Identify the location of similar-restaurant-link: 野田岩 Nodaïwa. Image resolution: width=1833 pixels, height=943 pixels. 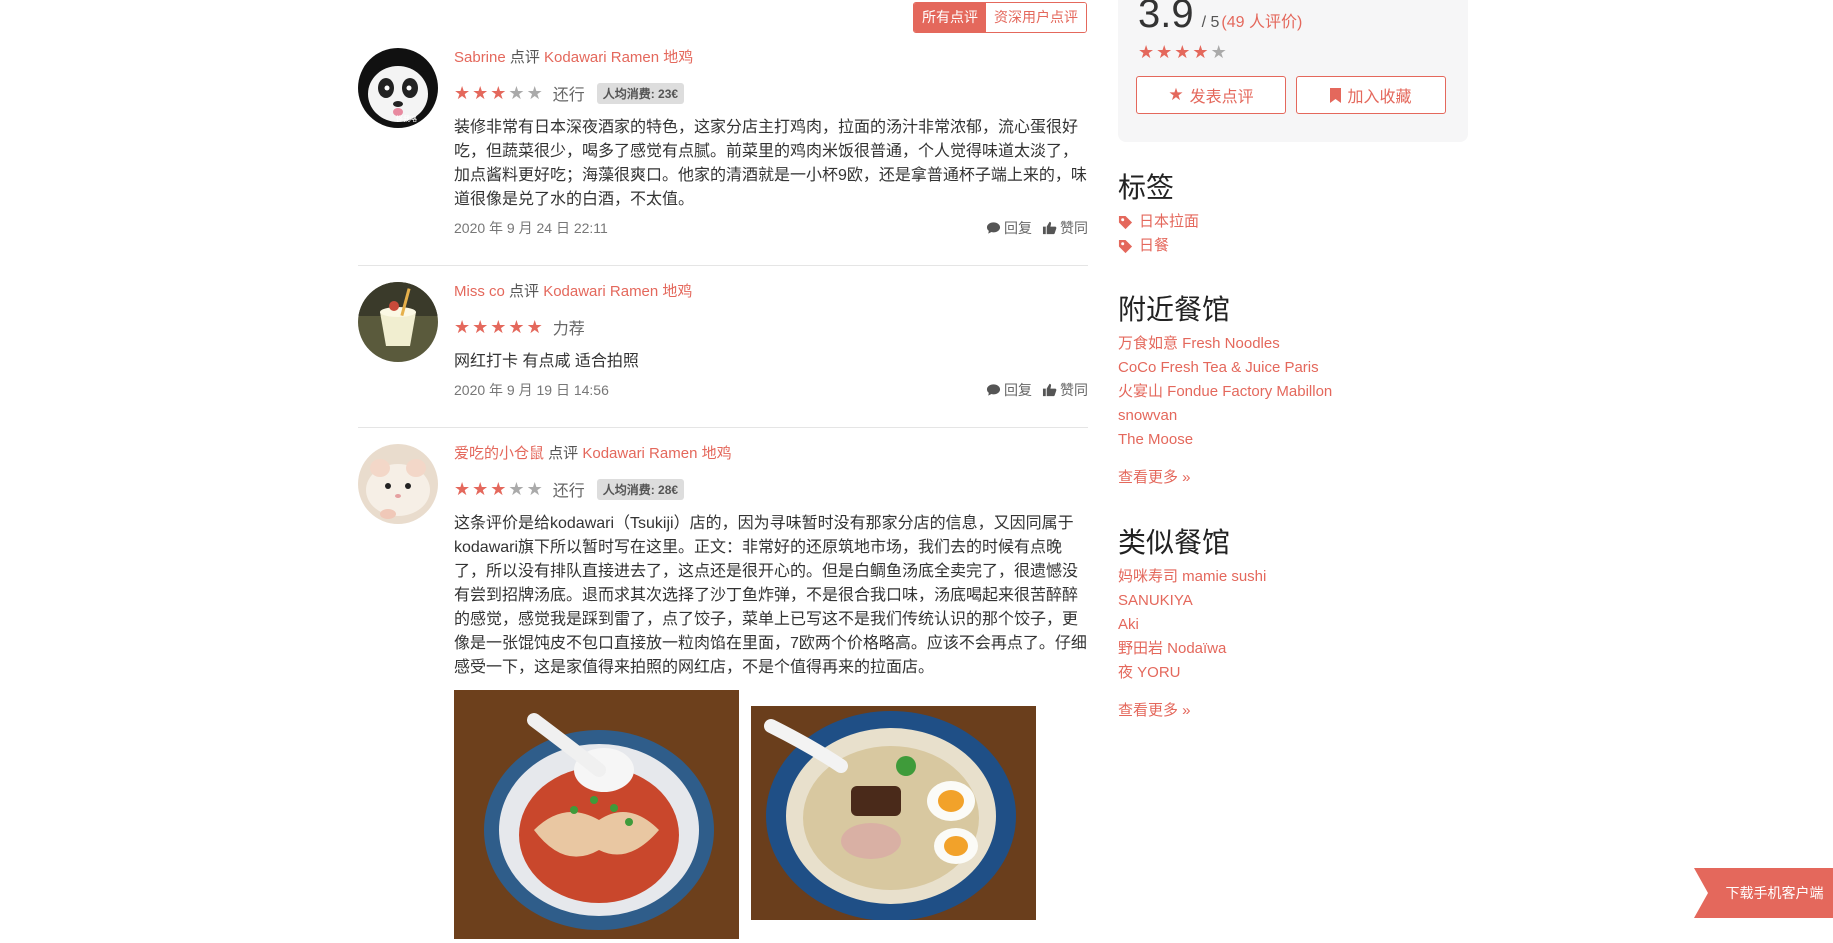
(1172, 648).